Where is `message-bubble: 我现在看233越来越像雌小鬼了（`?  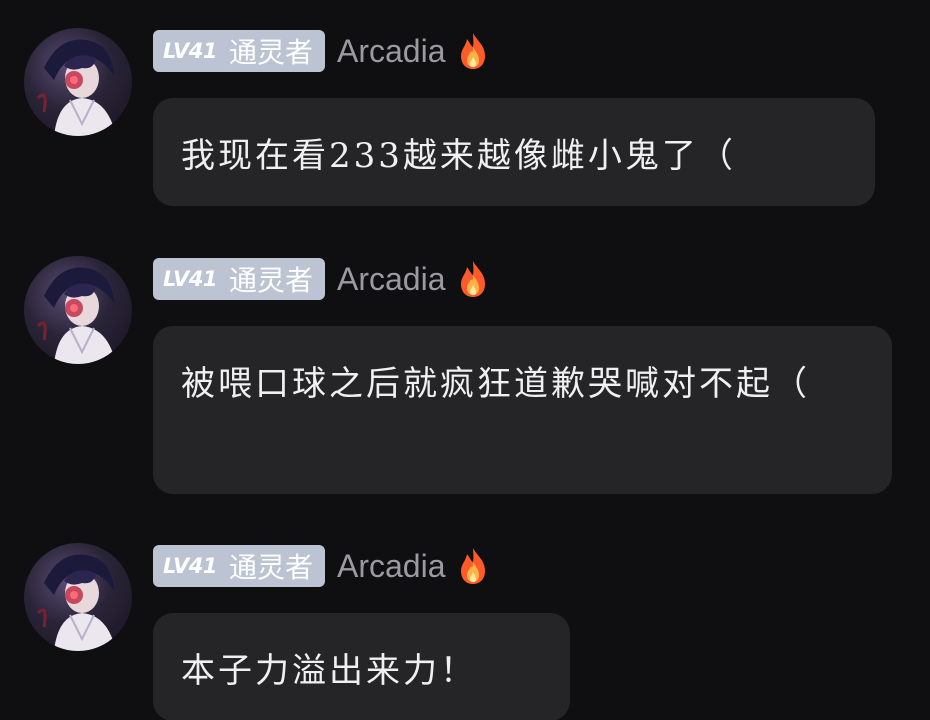 message-bubble: 我现在看233越来越像雌小鬼了（ is located at coordinates (514, 152).